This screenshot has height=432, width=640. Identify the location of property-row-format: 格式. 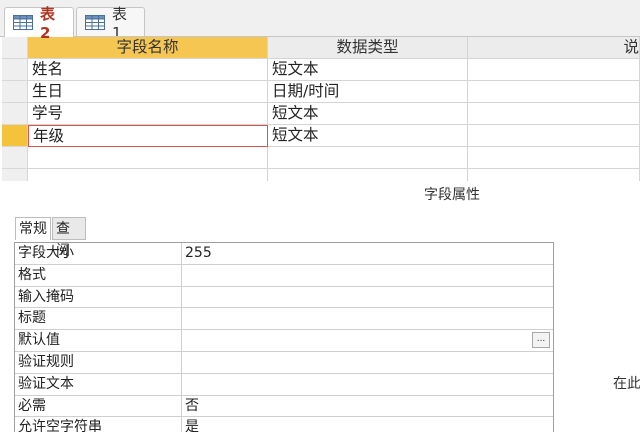
(284, 275).